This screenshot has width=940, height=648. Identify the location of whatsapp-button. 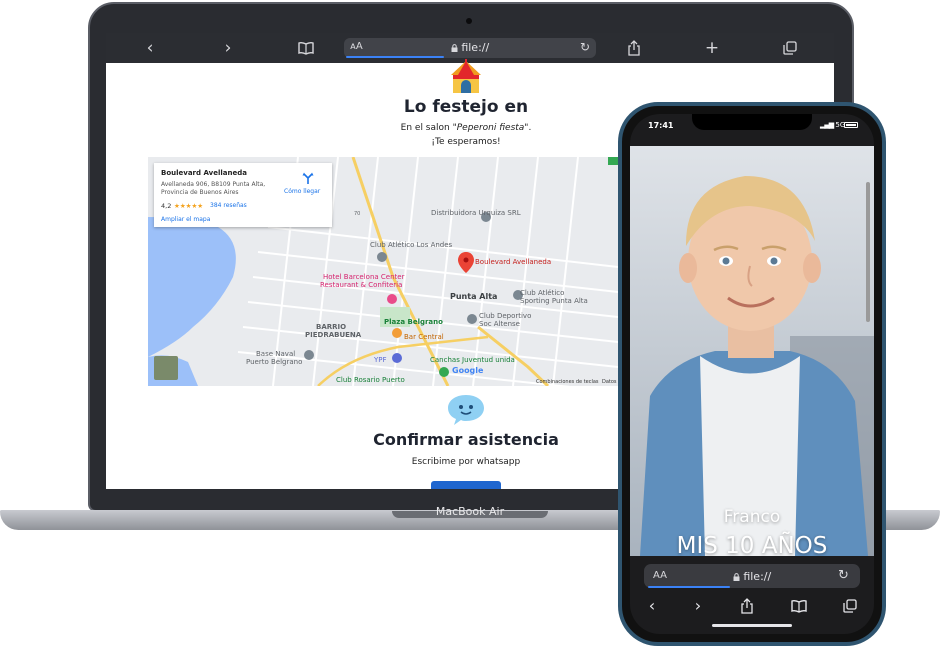
(466, 485).